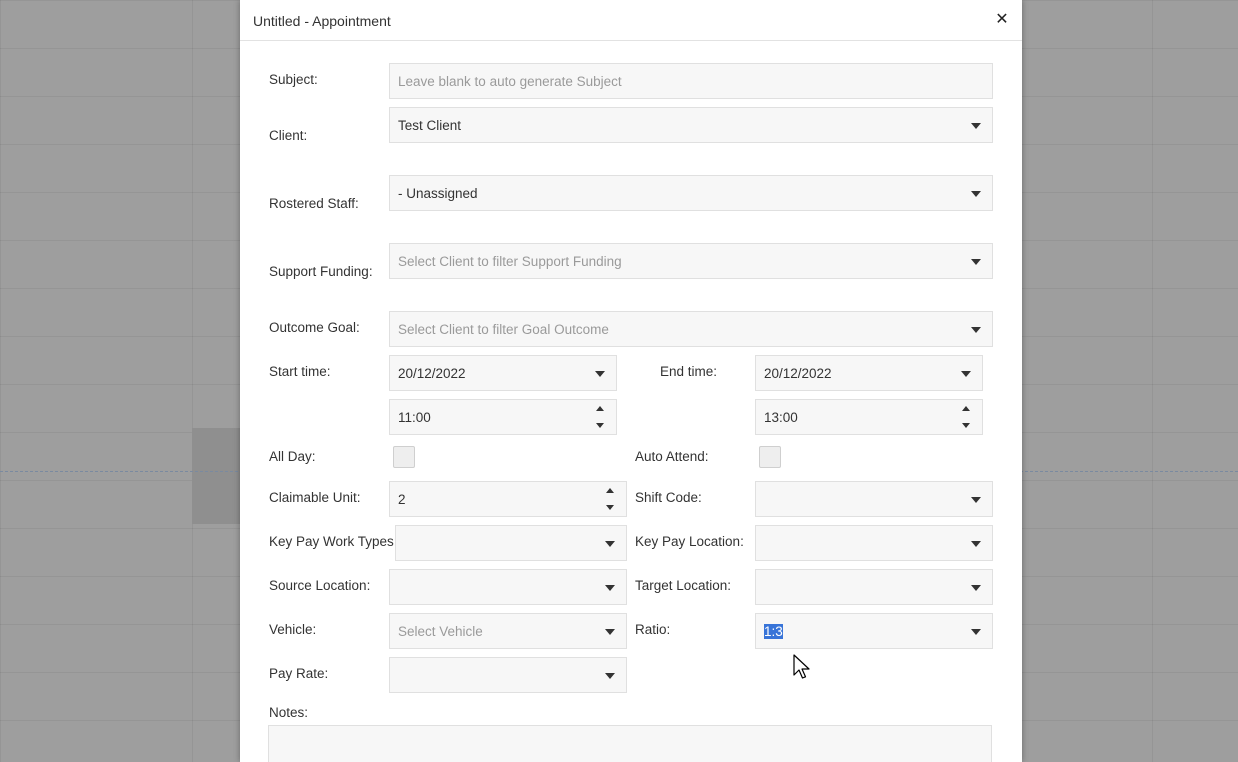 Image resolution: width=1238 pixels, height=762 pixels. What do you see at coordinates (404, 457) in the screenshot?
I see `all-day-checkbox` at bounding box center [404, 457].